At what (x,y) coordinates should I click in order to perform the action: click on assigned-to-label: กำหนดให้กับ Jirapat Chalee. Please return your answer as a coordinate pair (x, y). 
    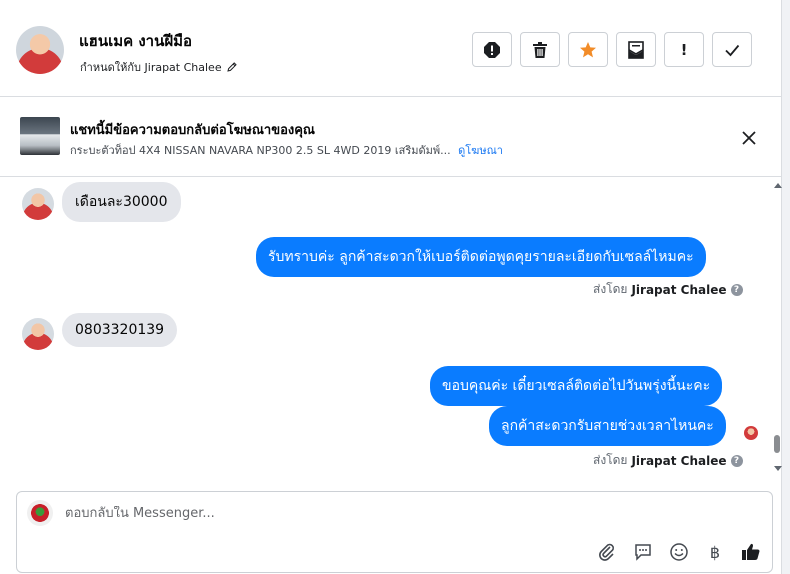
    Looking at the image, I should click on (151, 67).